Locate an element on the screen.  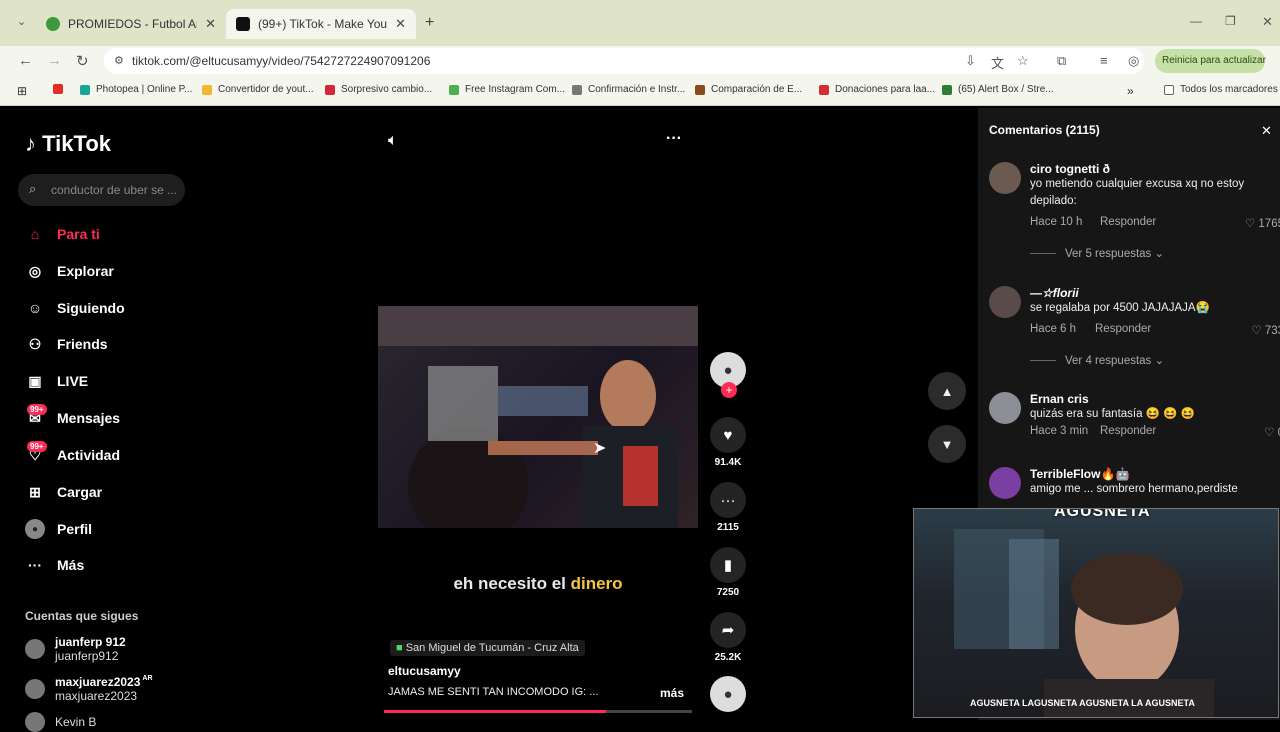
more-button: más is located at coordinates (672, 693).